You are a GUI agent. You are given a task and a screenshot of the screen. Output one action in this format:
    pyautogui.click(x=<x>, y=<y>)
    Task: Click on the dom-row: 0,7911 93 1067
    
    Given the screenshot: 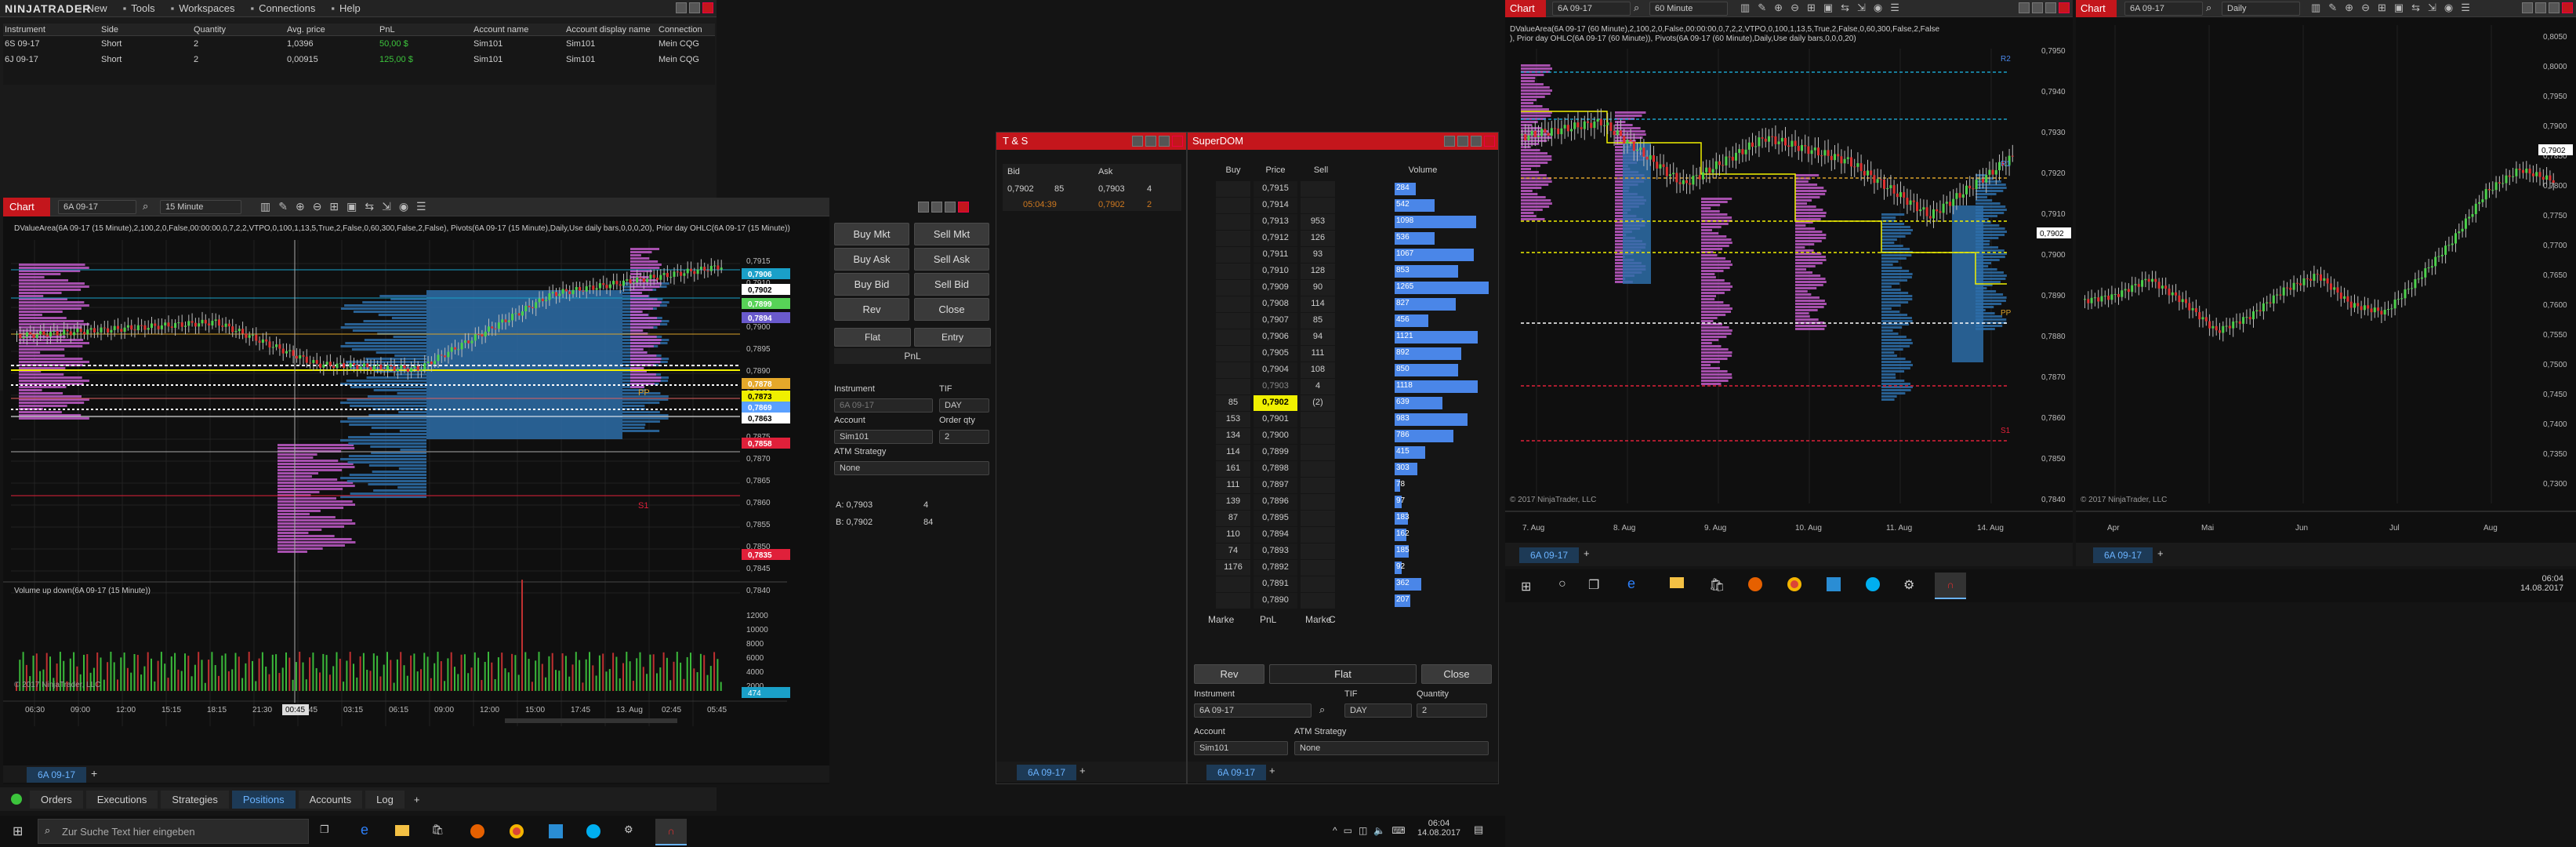 What is the action you would take?
    pyautogui.click(x=1343, y=255)
    